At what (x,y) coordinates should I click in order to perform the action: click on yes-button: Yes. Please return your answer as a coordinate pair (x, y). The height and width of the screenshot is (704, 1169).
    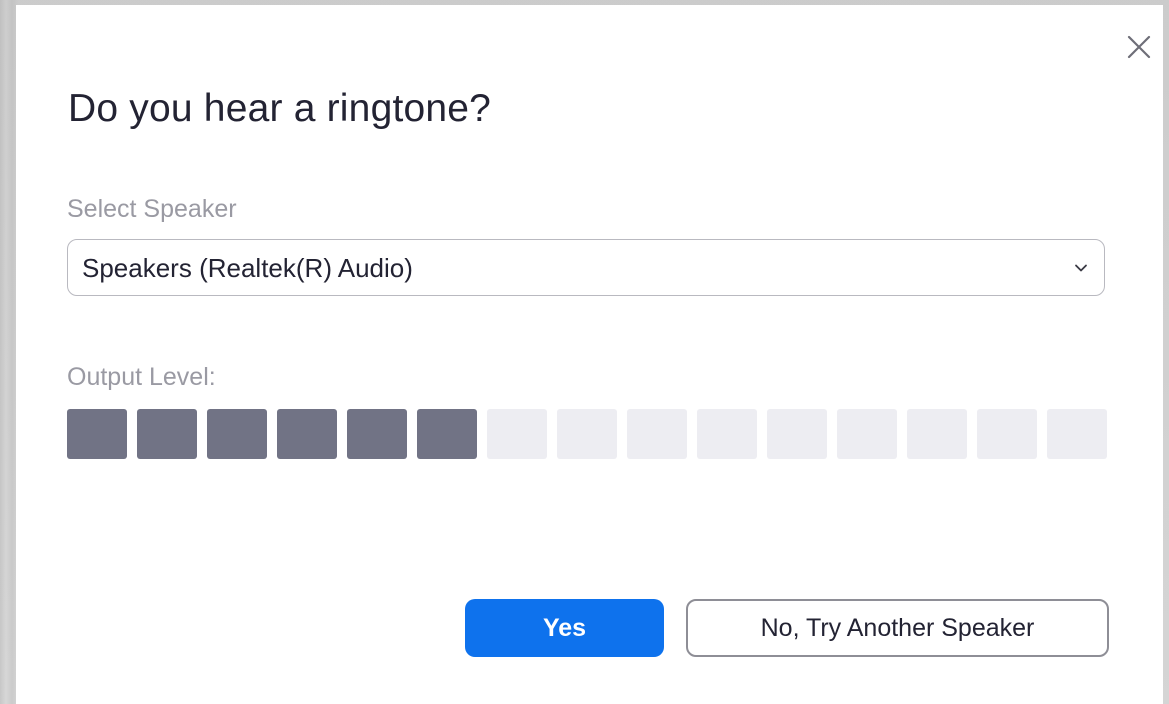
    Looking at the image, I should click on (564, 628).